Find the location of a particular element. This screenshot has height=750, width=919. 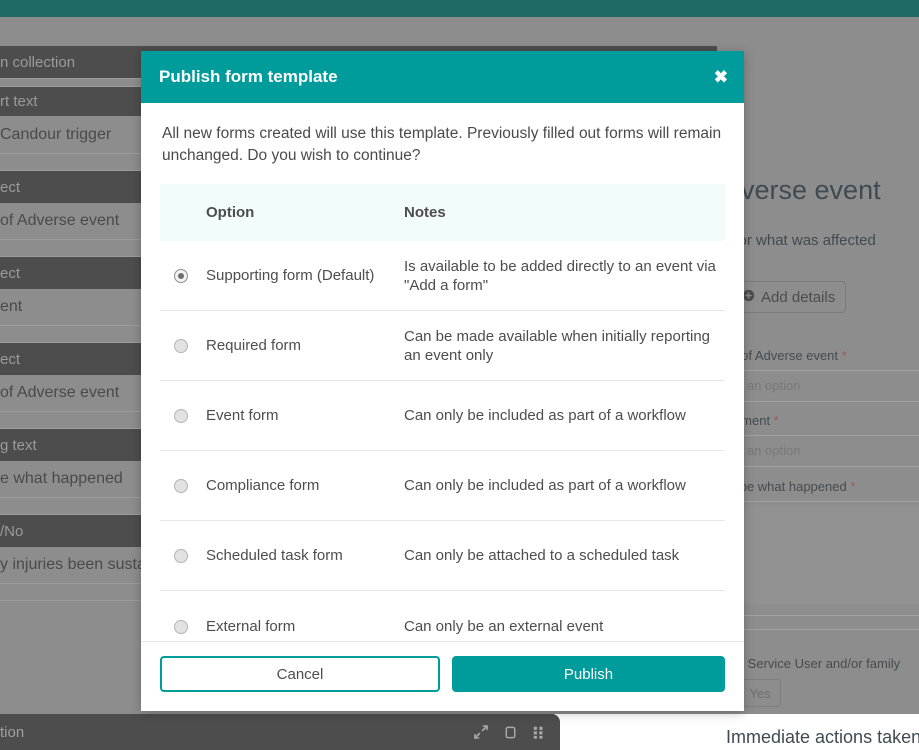

grid-icon is located at coordinates (539, 732).